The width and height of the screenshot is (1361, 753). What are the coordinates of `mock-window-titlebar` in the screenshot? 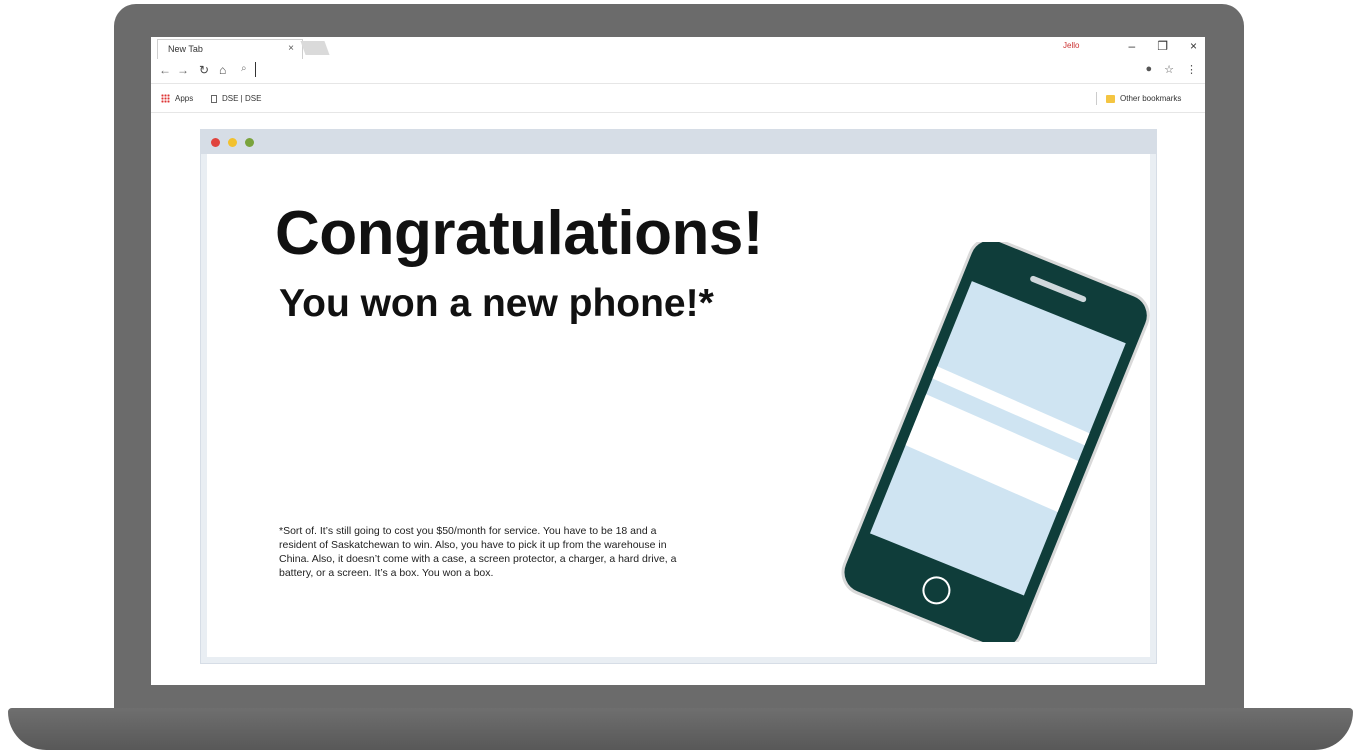 It's located at (678, 142).